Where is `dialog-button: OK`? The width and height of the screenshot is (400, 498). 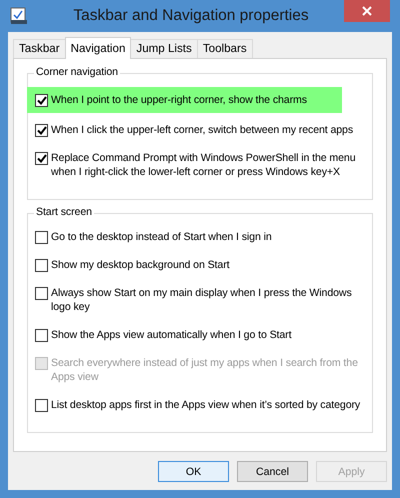 dialog-button: OK is located at coordinates (193, 471).